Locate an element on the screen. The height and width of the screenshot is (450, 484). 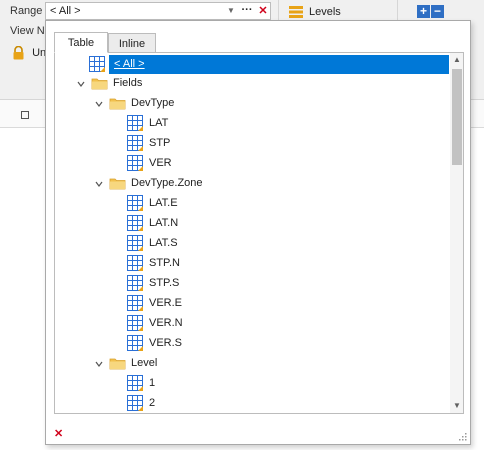
levels-button: Levels is located at coordinates (315, 12).